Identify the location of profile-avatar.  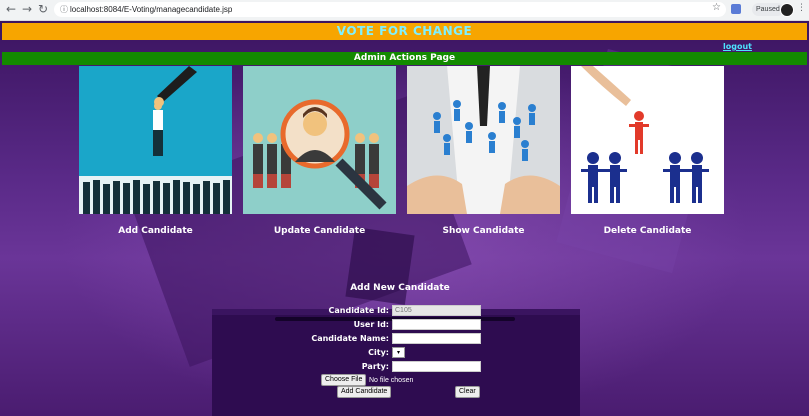
(787, 10).